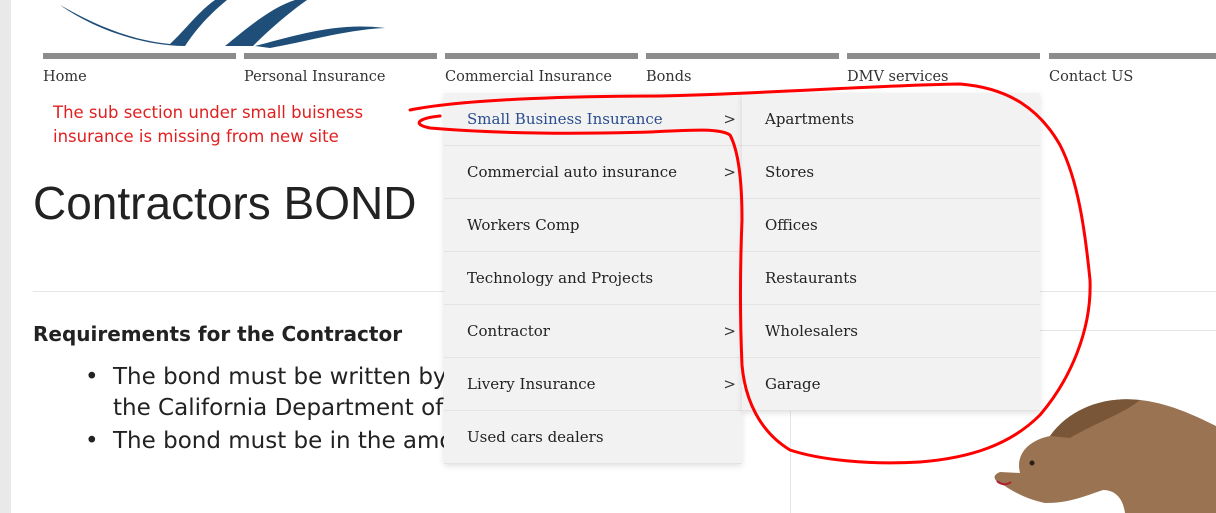 Image resolution: width=1216 pixels, height=513 pixels. What do you see at coordinates (789, 172) in the screenshot?
I see `submenu-item-label: Stores` at bounding box center [789, 172].